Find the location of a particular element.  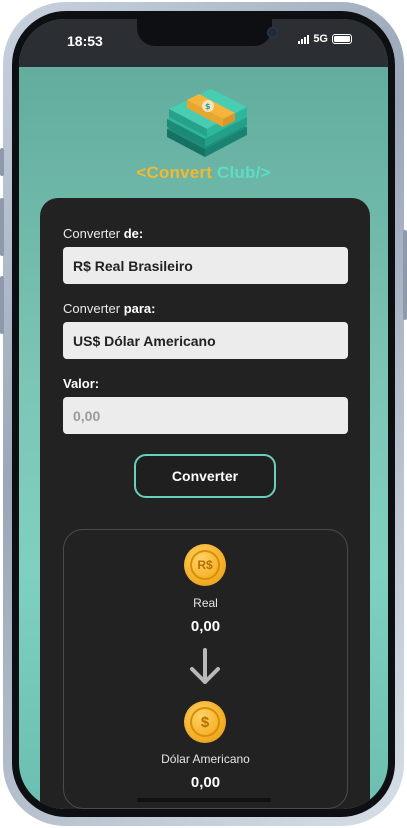

convert-button: Converter is located at coordinates (205, 476).